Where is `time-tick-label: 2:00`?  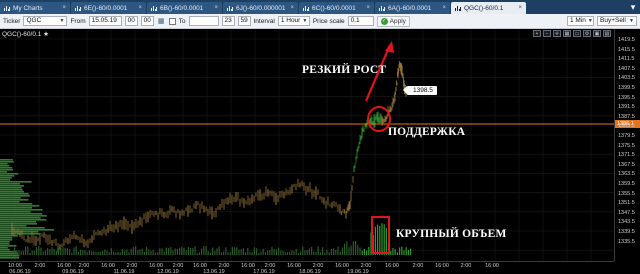
time-tick-label: 2:00 is located at coordinates (466, 266).